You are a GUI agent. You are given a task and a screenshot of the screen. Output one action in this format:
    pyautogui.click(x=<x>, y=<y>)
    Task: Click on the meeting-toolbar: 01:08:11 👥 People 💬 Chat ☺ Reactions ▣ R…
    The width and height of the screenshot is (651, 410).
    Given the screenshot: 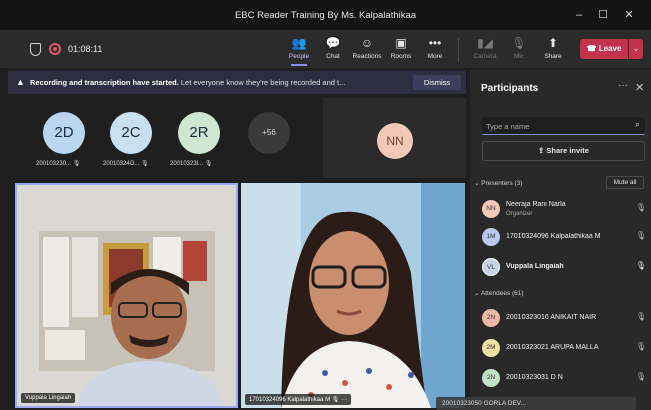 What is the action you would take?
    pyautogui.click(x=325, y=49)
    